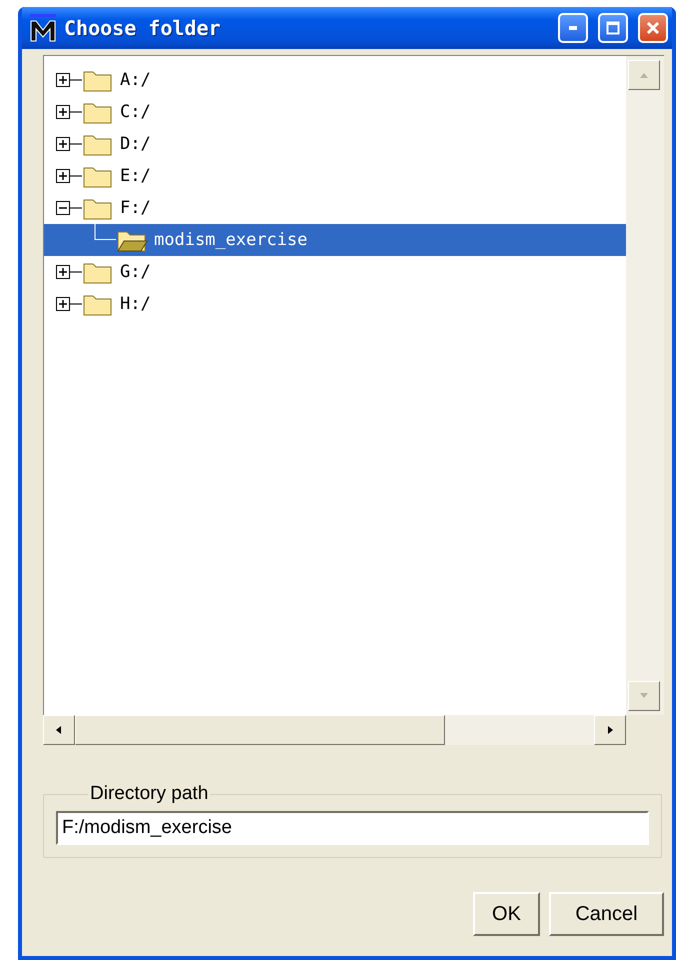 The image size is (676, 960). What do you see at coordinates (644, 696) in the screenshot?
I see `scroll-down-button` at bounding box center [644, 696].